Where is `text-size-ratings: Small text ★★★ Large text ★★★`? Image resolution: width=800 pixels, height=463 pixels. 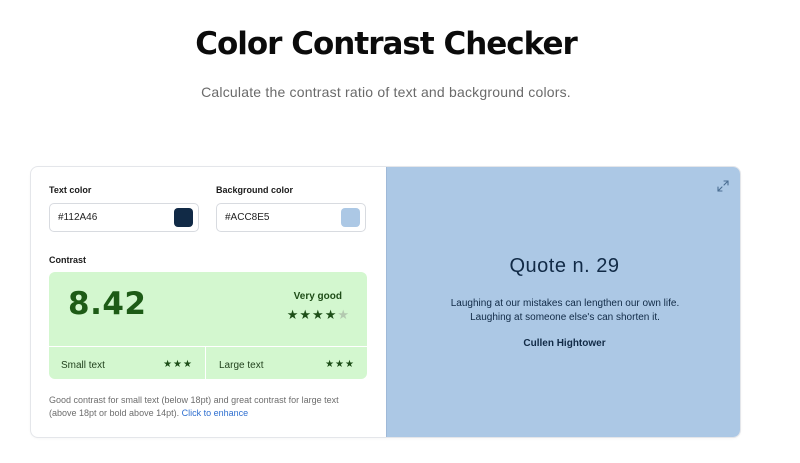
text-size-ratings: Small text ★★★ Large text ★★★ is located at coordinates (208, 362).